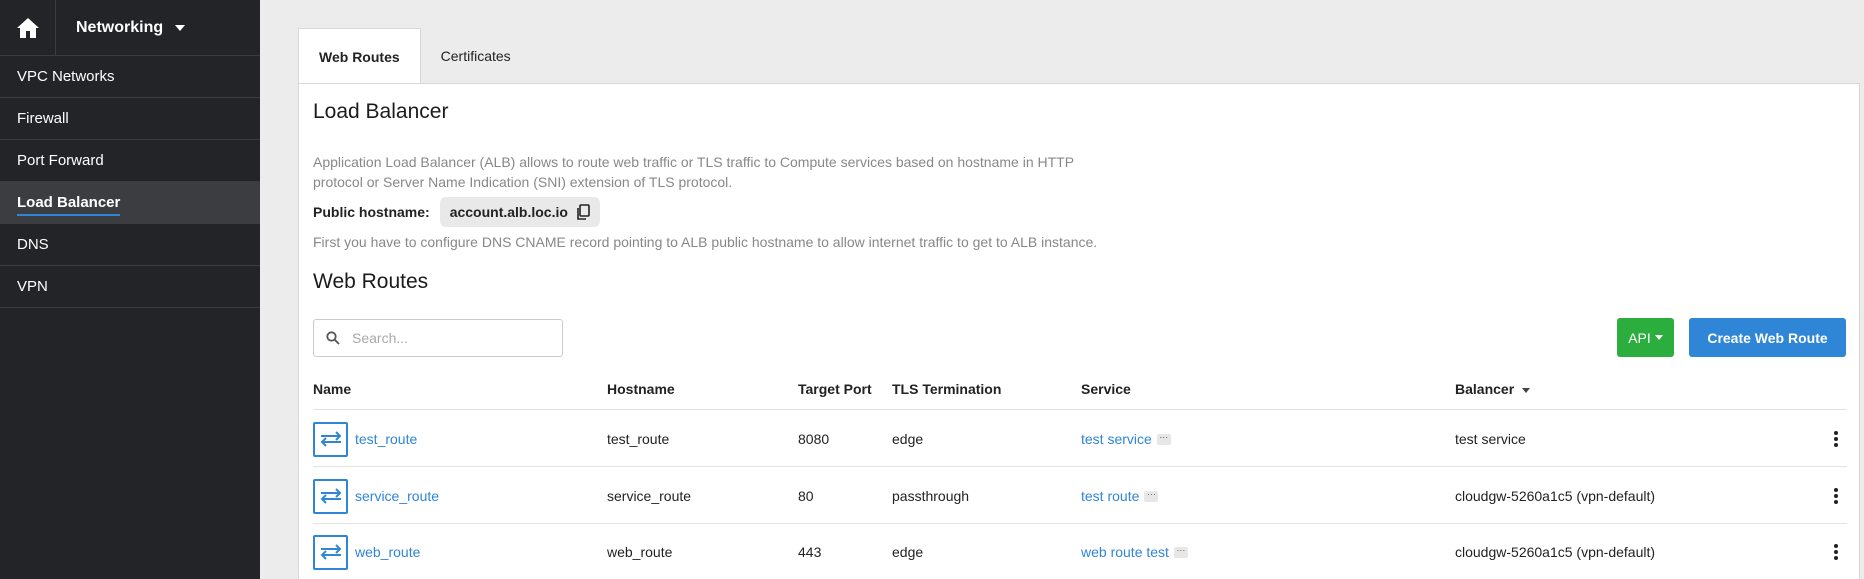  Describe the element at coordinates (641, 389) in the screenshot. I see `column-header-hostname: Hostname` at that location.